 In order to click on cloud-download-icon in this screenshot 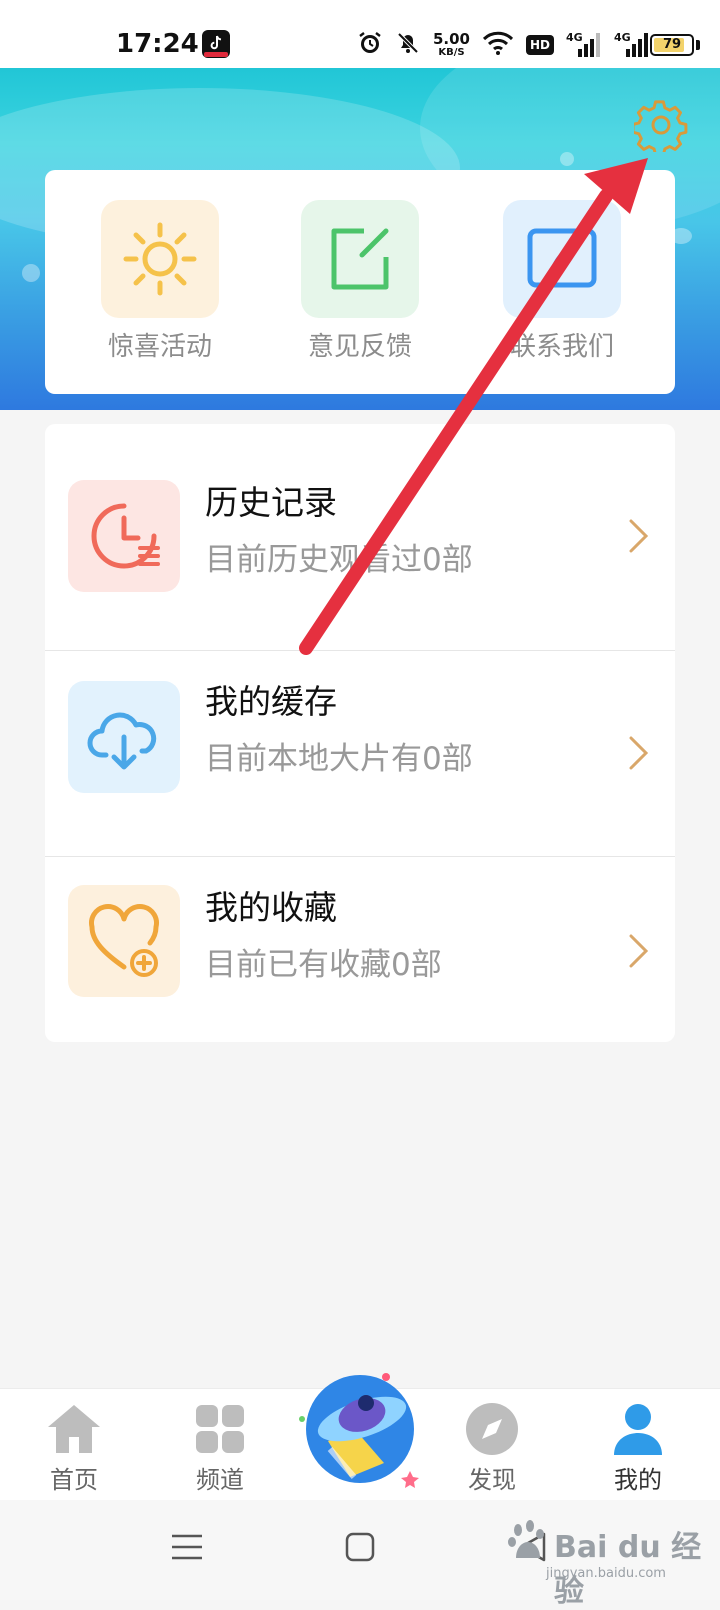, I will do `click(124, 737)`.